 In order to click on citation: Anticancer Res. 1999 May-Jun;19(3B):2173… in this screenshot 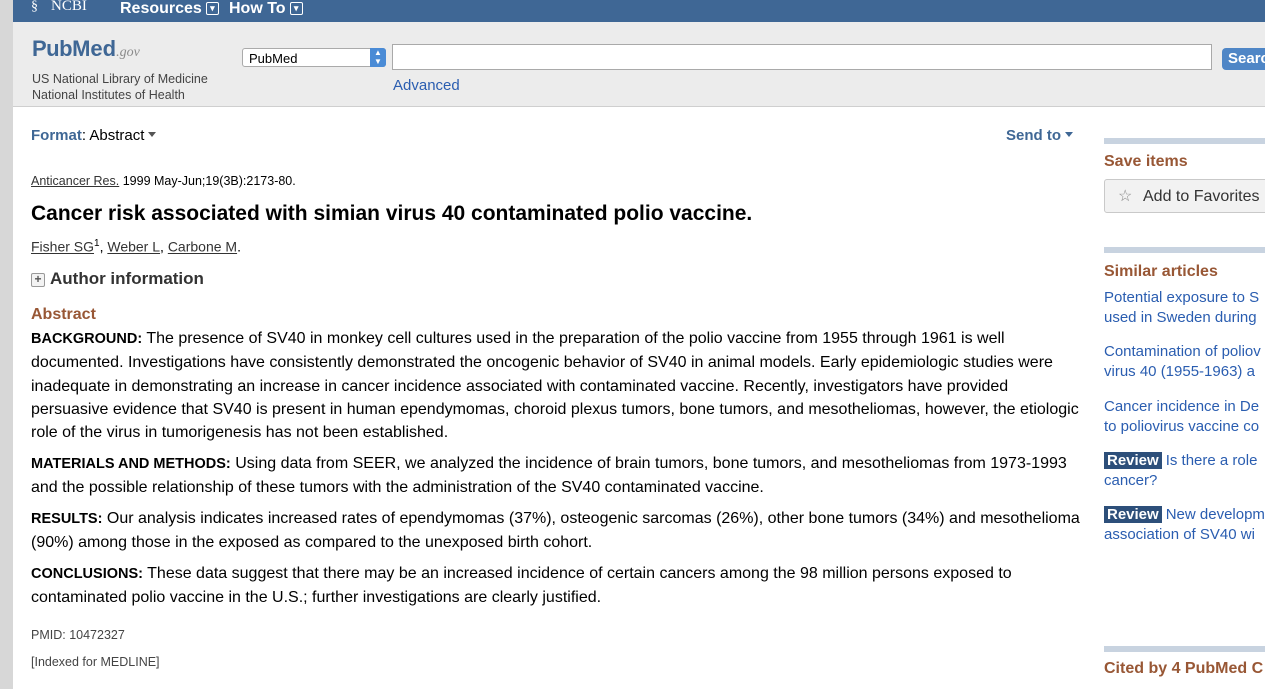, I will do `click(163, 181)`.